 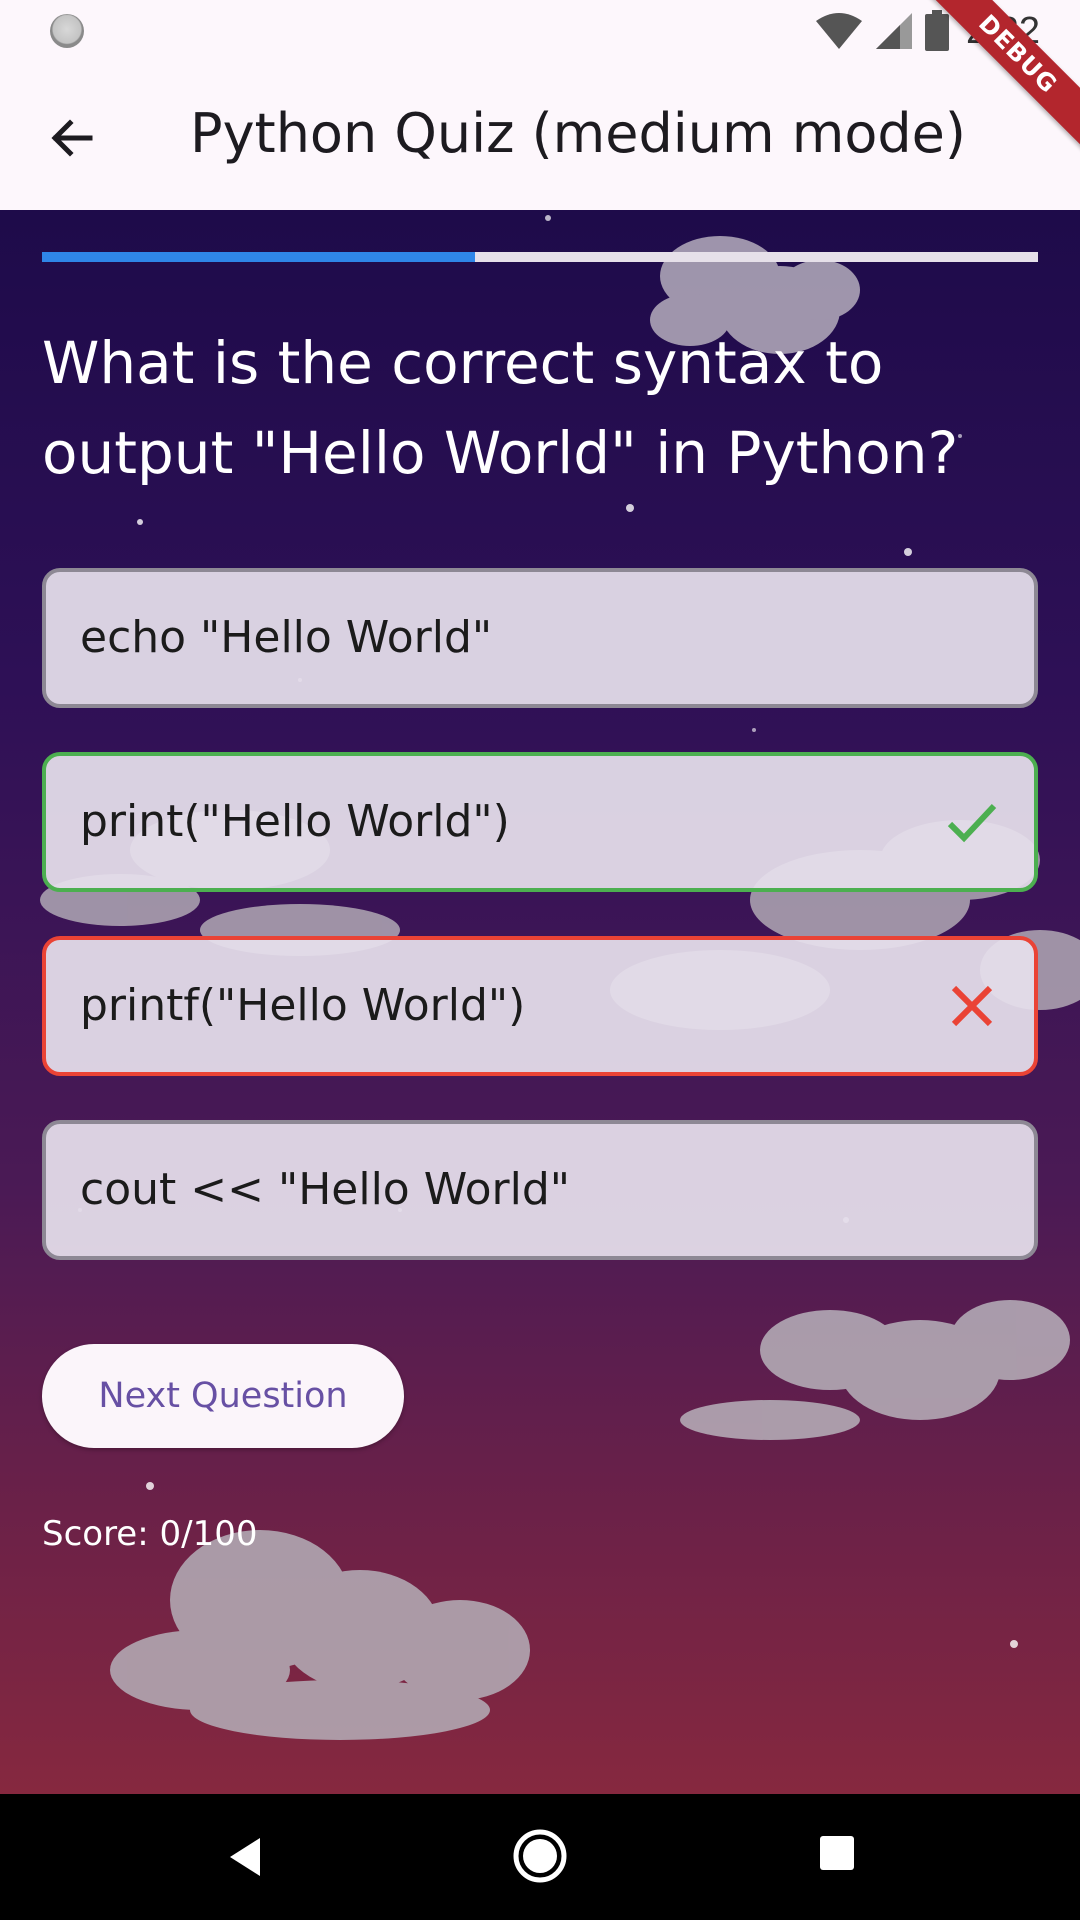 I want to click on nav-home-icon, so click(x=540, y=1856).